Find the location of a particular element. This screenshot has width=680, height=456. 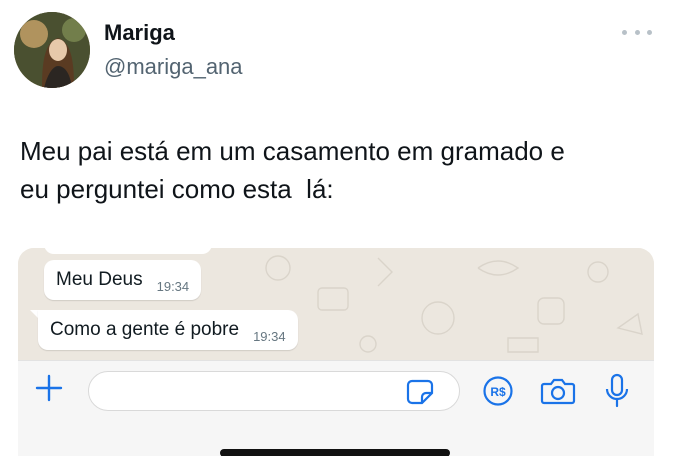

profile-avatar is located at coordinates (52, 50).